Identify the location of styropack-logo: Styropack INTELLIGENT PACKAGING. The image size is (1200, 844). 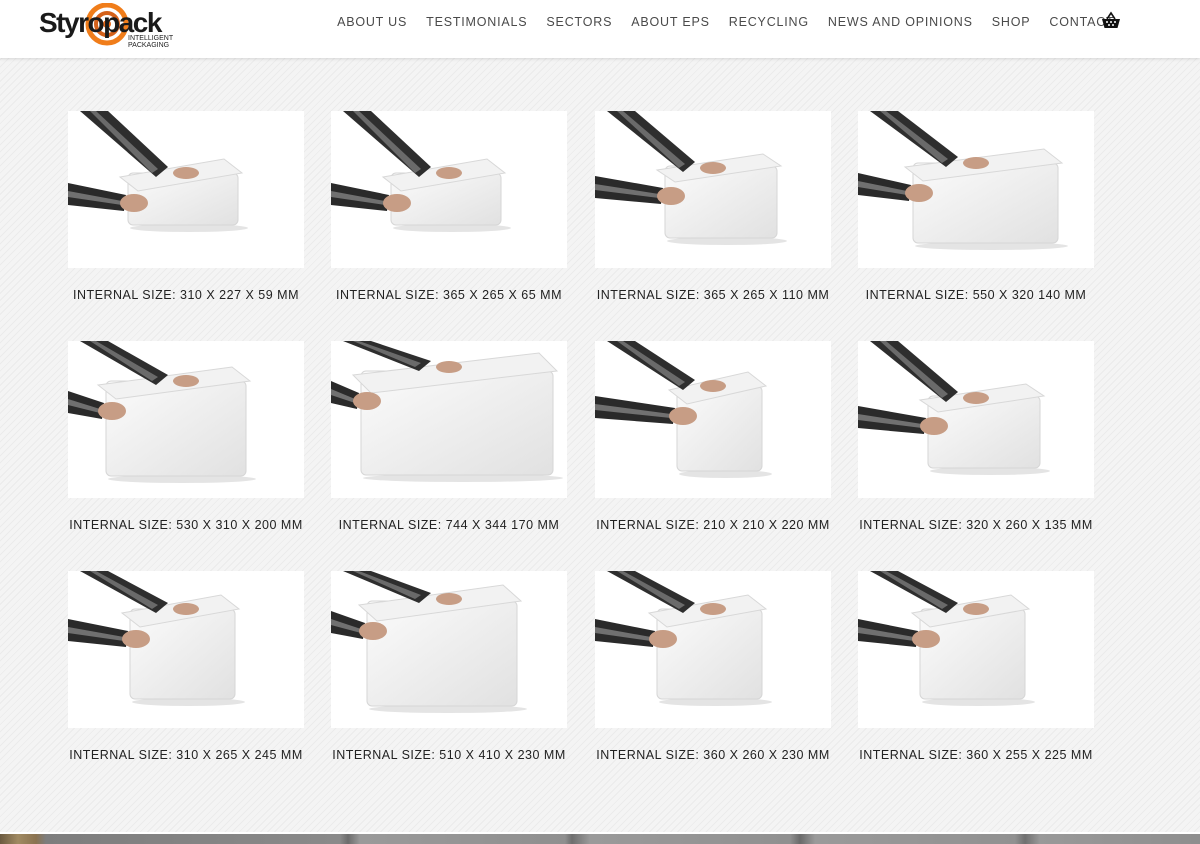
(113, 26).